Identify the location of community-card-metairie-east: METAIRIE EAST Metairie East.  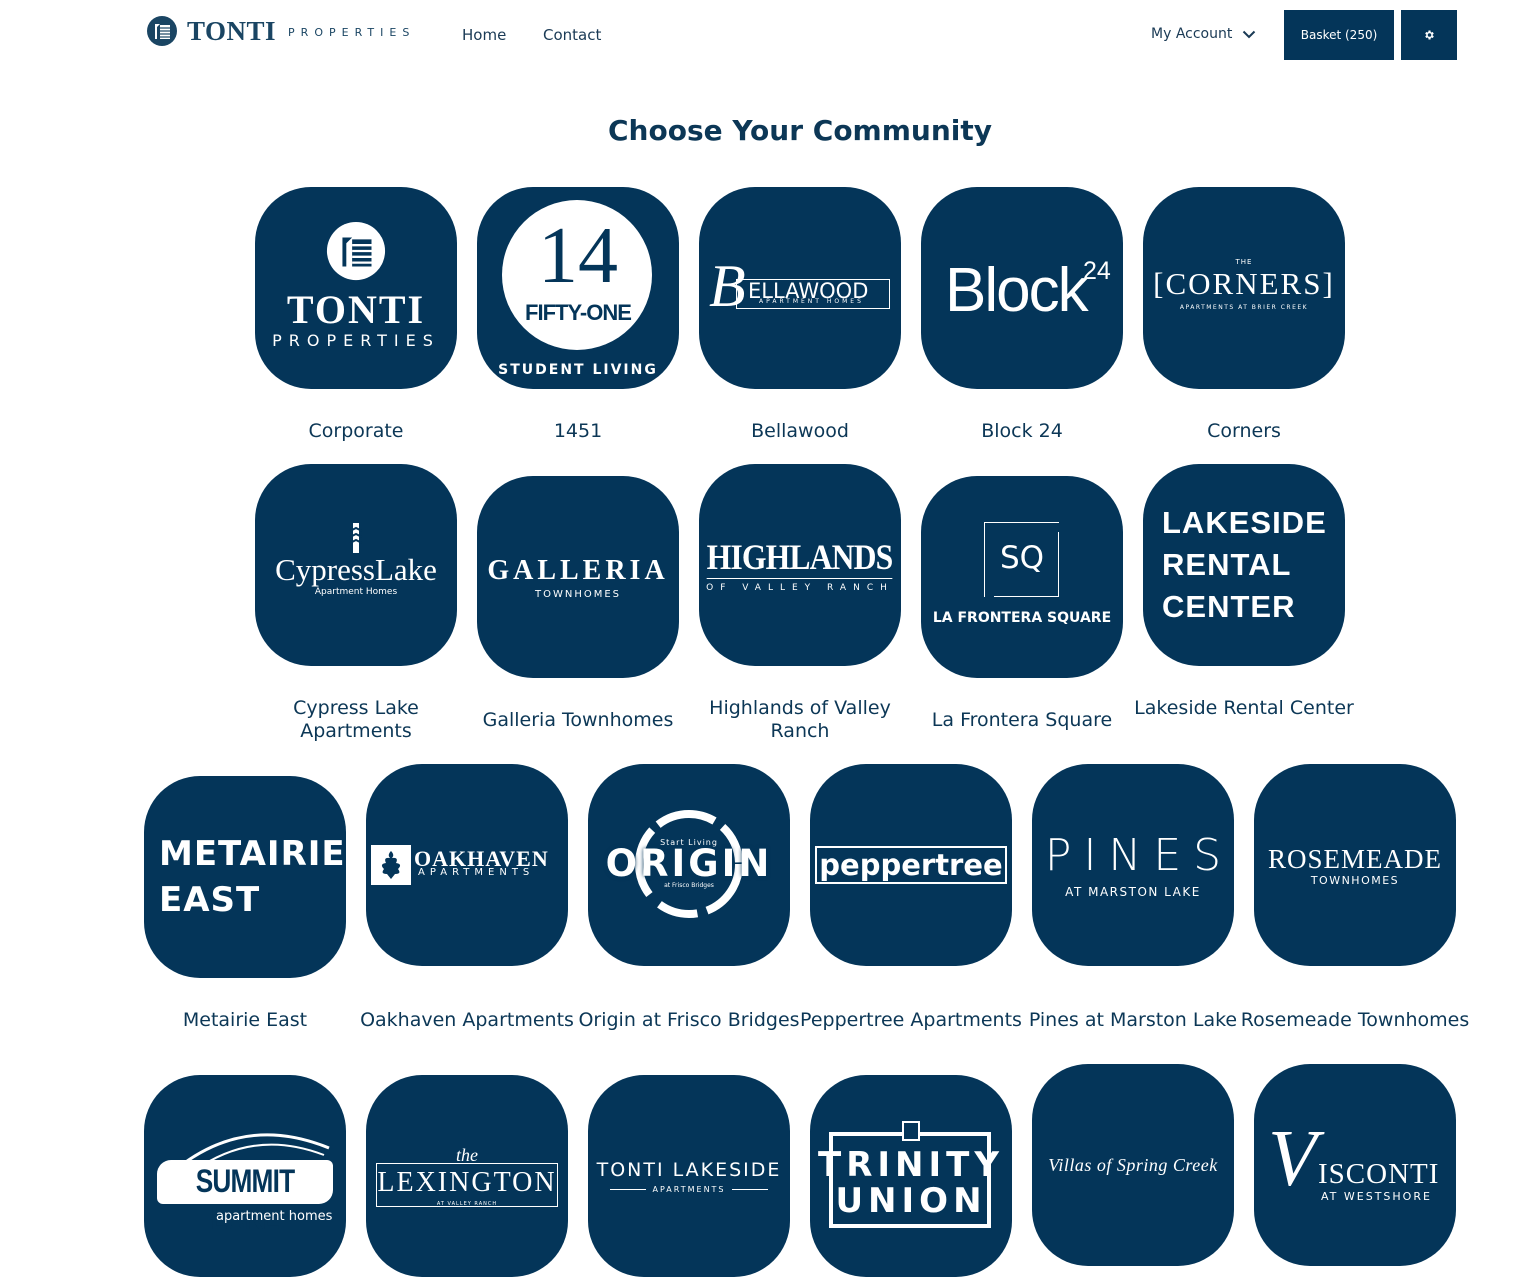
(245, 903).